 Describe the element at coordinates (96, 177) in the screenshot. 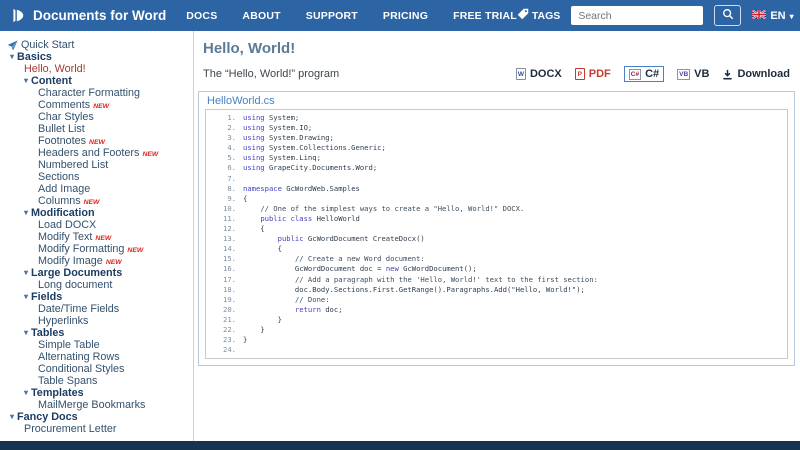

I see `sidebar-item-sections: Sections` at that location.